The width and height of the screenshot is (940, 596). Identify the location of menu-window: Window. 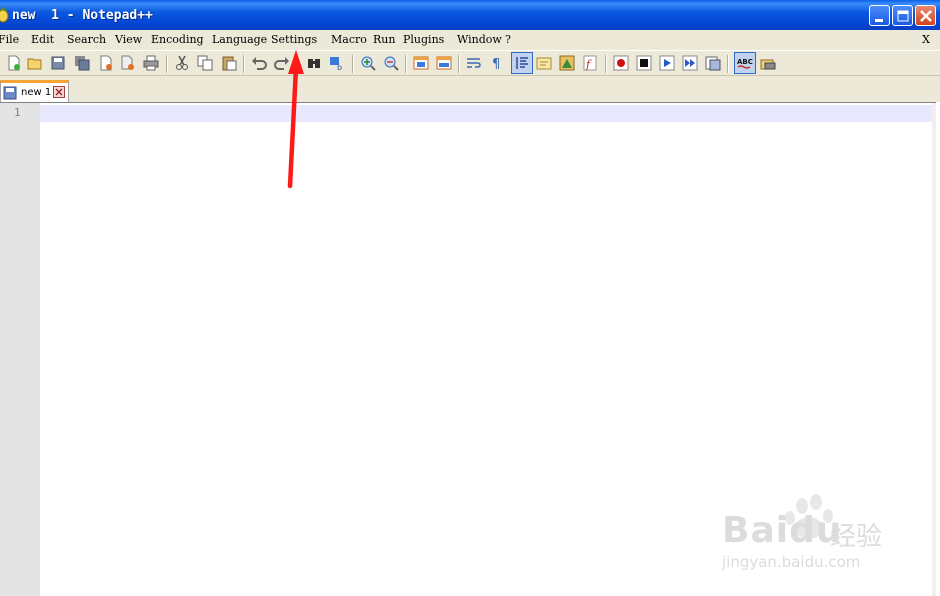
(479, 39).